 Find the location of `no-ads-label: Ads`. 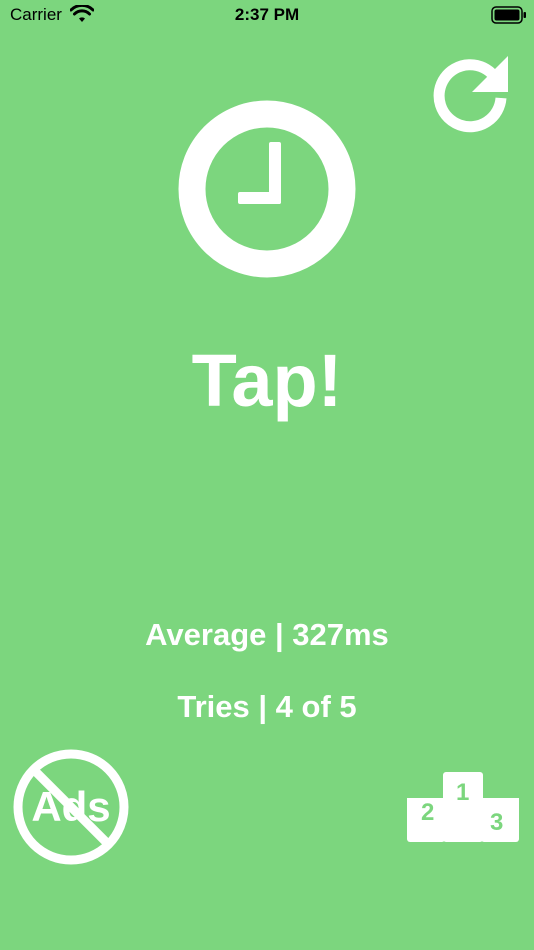

no-ads-label: Ads is located at coordinates (71, 806).